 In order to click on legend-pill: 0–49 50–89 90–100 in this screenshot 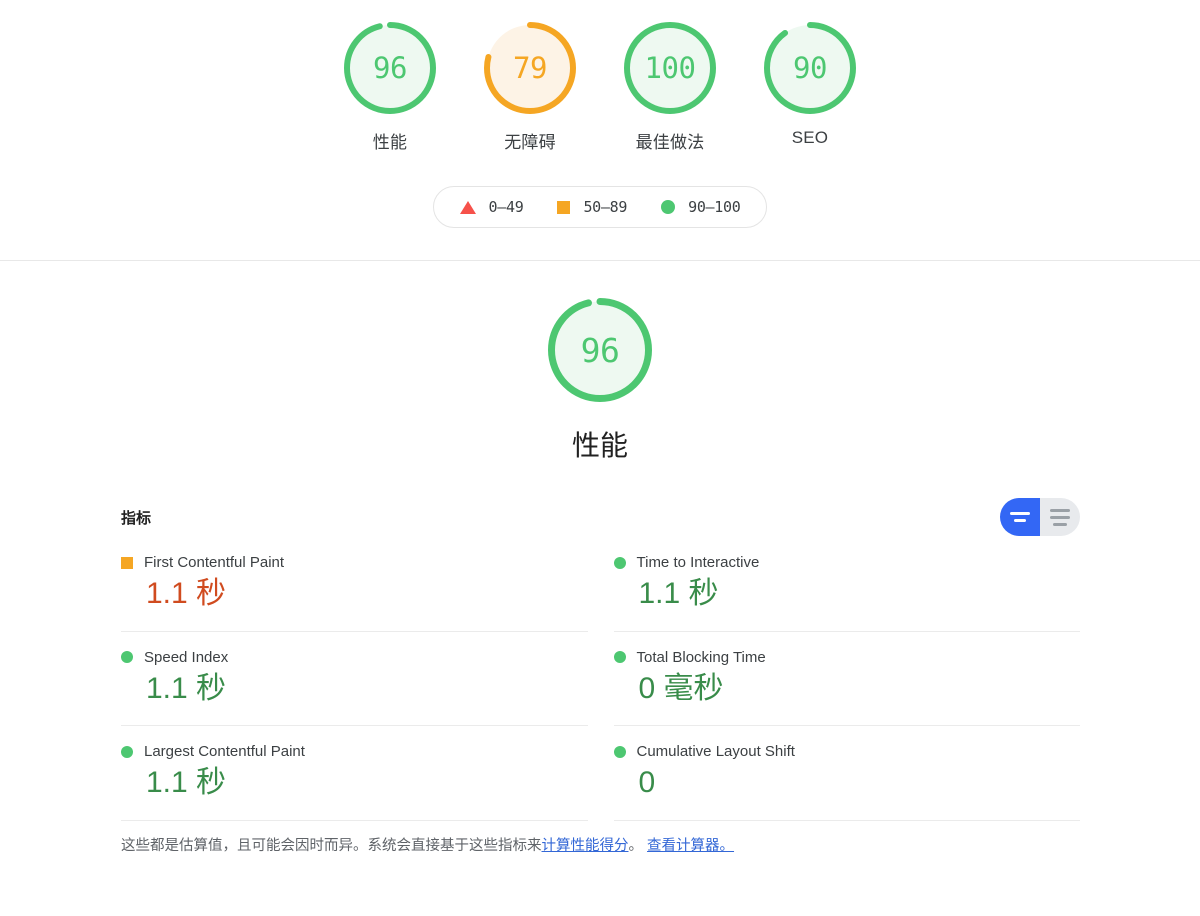, I will do `click(600, 207)`.